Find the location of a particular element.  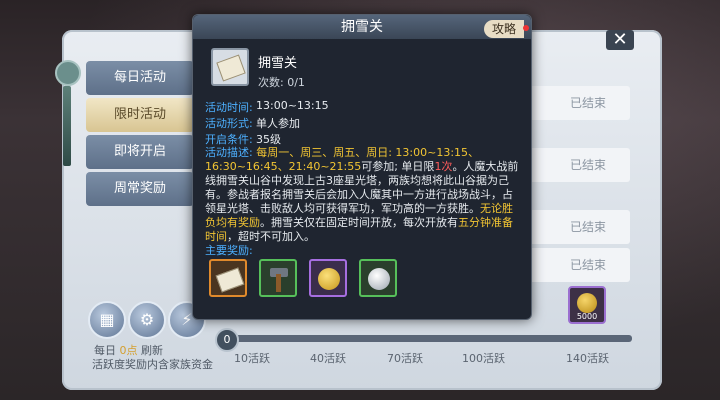

condition-label: 开启条件: is located at coordinates (229, 139).